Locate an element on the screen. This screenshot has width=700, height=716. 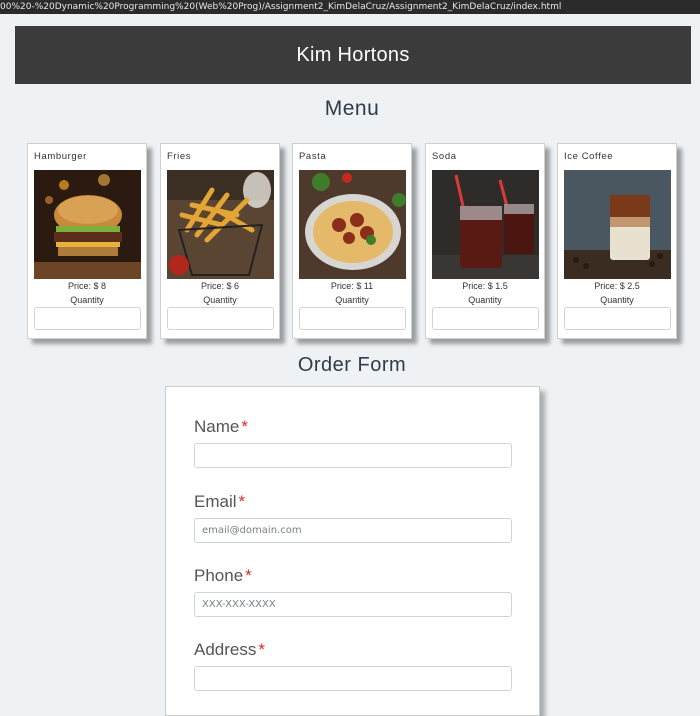
name-label-text: Name is located at coordinates (217, 426).